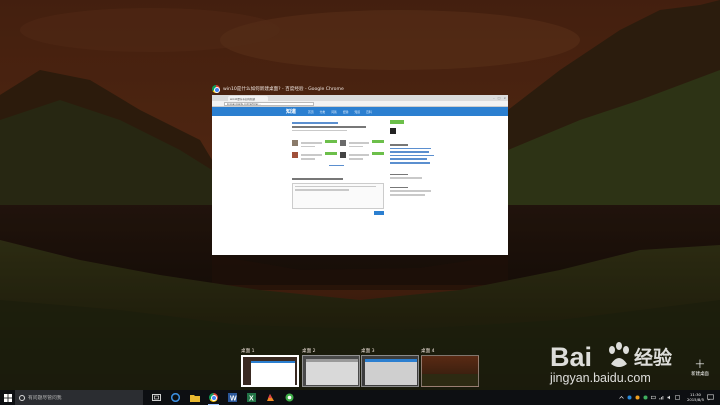  I want to click on site-logo: 知道, so click(291, 112).